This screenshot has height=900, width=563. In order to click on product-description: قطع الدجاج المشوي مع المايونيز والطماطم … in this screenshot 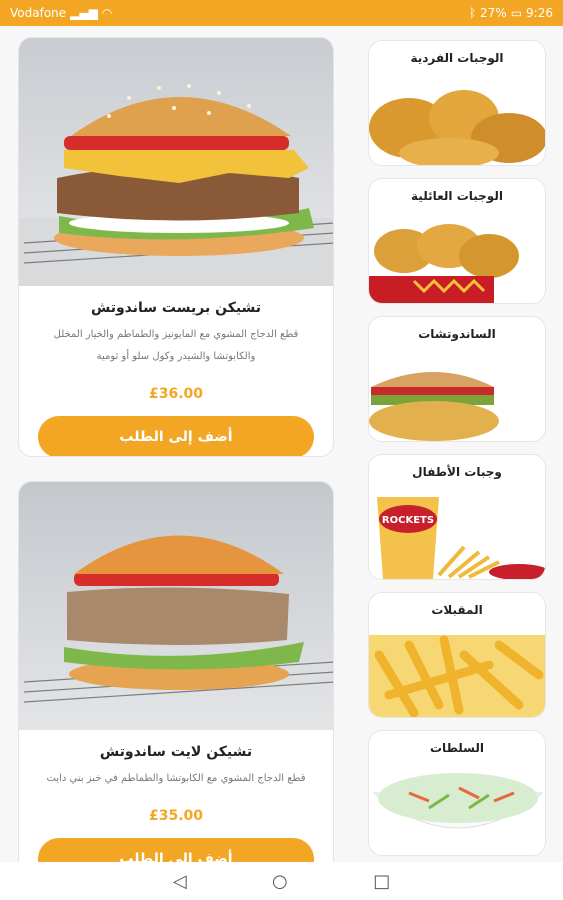, I will do `click(176, 345)`.